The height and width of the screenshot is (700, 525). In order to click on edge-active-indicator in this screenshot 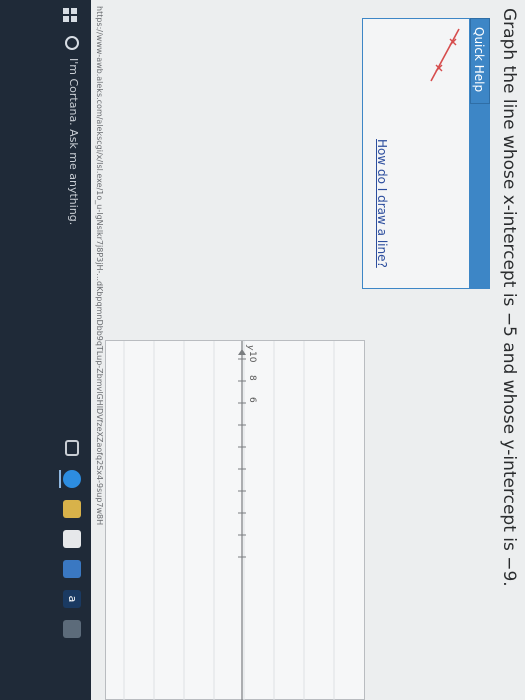, I will do `click(60, 479)`.